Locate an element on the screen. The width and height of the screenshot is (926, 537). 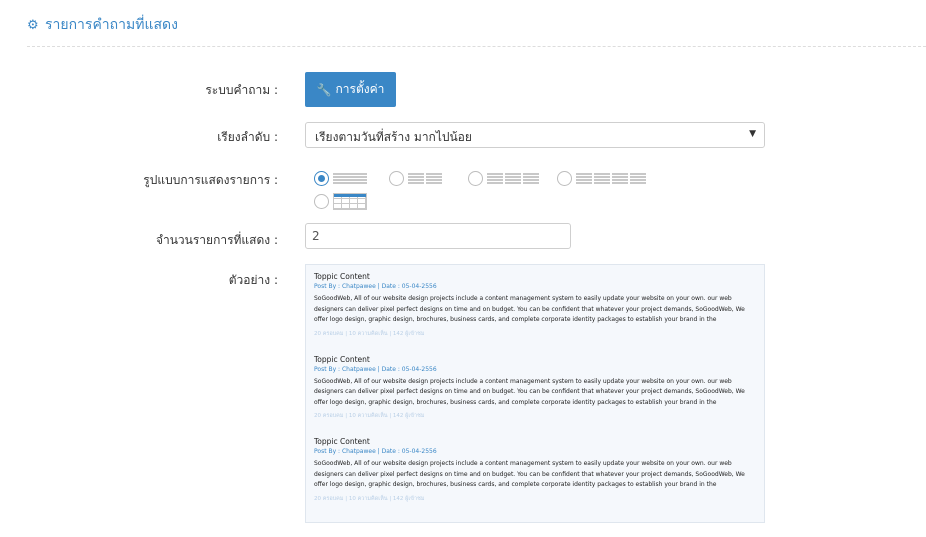
sort-select: เรียงตามวันที่สร้าง มากไปน้อย ▼ is located at coordinates (535, 135).